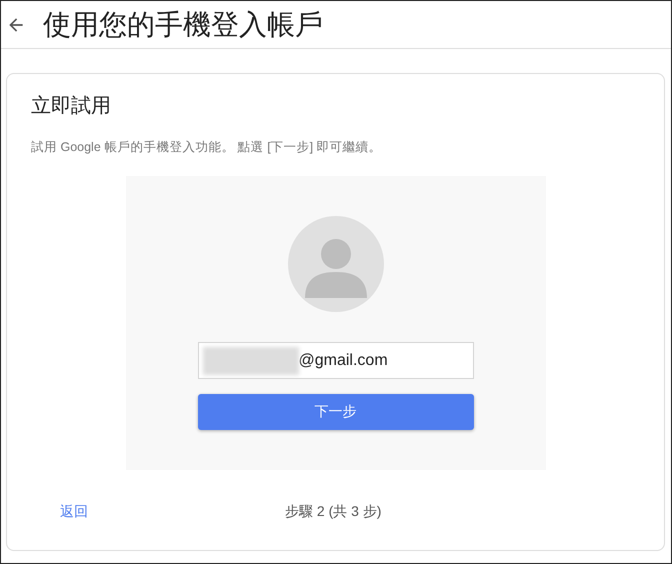  I want to click on back-link: 返回, so click(74, 512).